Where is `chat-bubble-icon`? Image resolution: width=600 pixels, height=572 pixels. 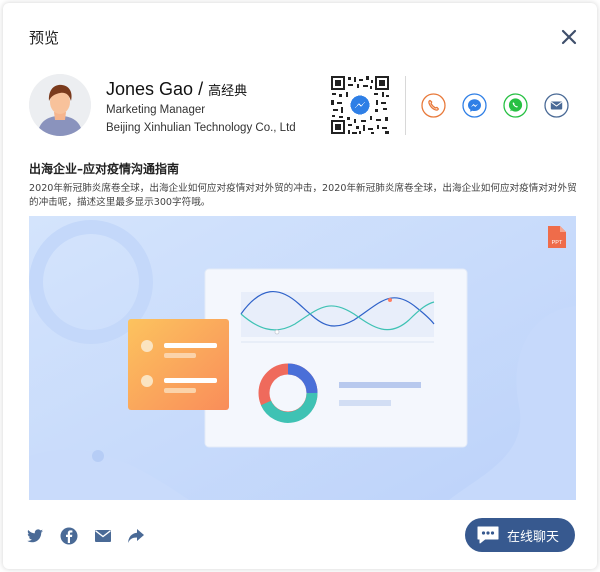 chat-bubble-icon is located at coordinates (488, 535).